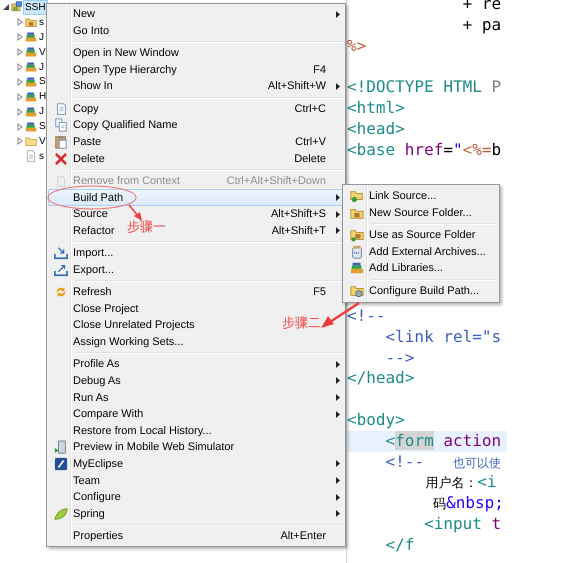 Image resolution: width=571 pixels, height=563 pixels. I want to click on shortcut-text: Alt+Shift+W, so click(297, 86).